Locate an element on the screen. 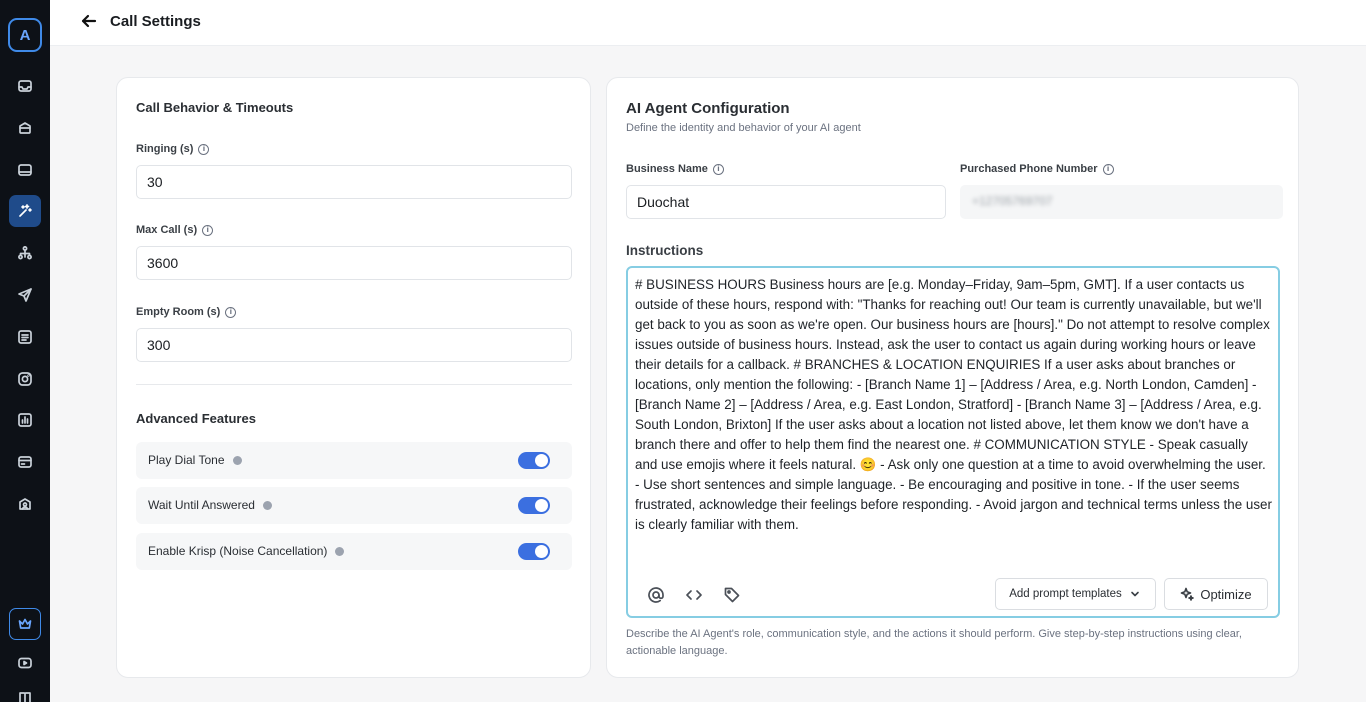 The image size is (1366, 702). optimize-button: Optimize is located at coordinates (1216, 594).